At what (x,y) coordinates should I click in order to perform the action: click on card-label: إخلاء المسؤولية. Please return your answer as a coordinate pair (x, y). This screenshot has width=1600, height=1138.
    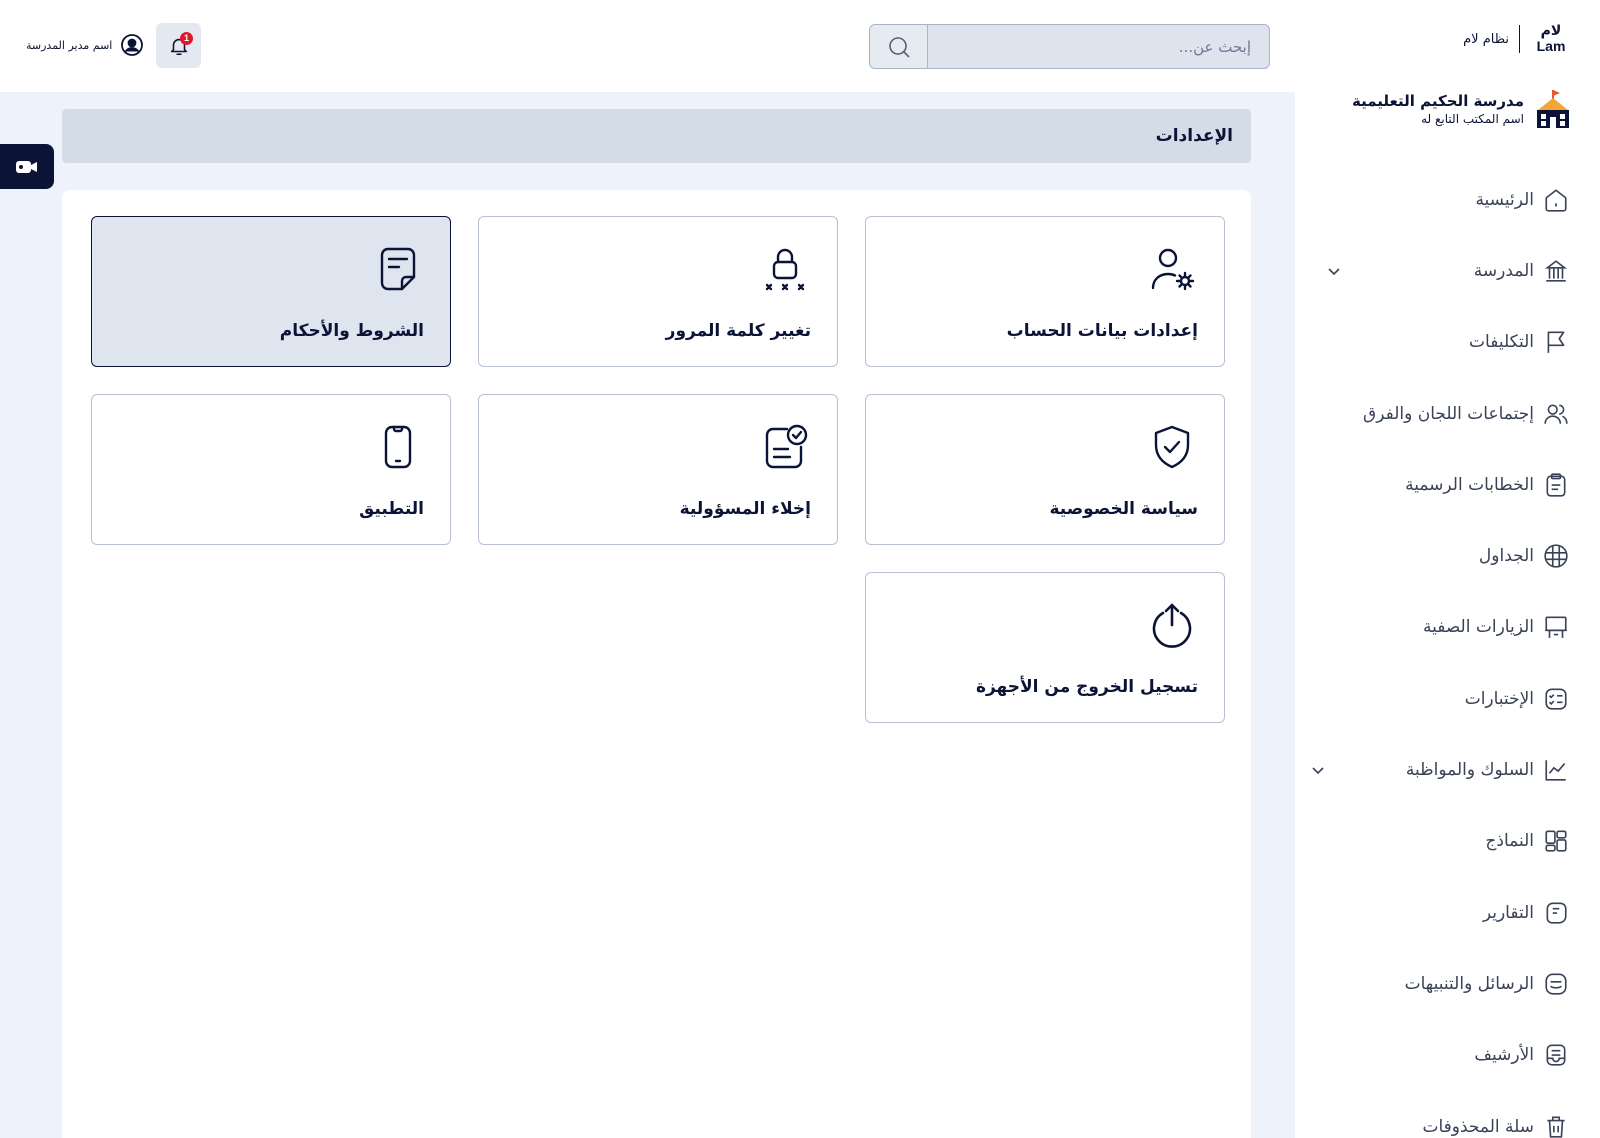
    Looking at the image, I should click on (745, 509).